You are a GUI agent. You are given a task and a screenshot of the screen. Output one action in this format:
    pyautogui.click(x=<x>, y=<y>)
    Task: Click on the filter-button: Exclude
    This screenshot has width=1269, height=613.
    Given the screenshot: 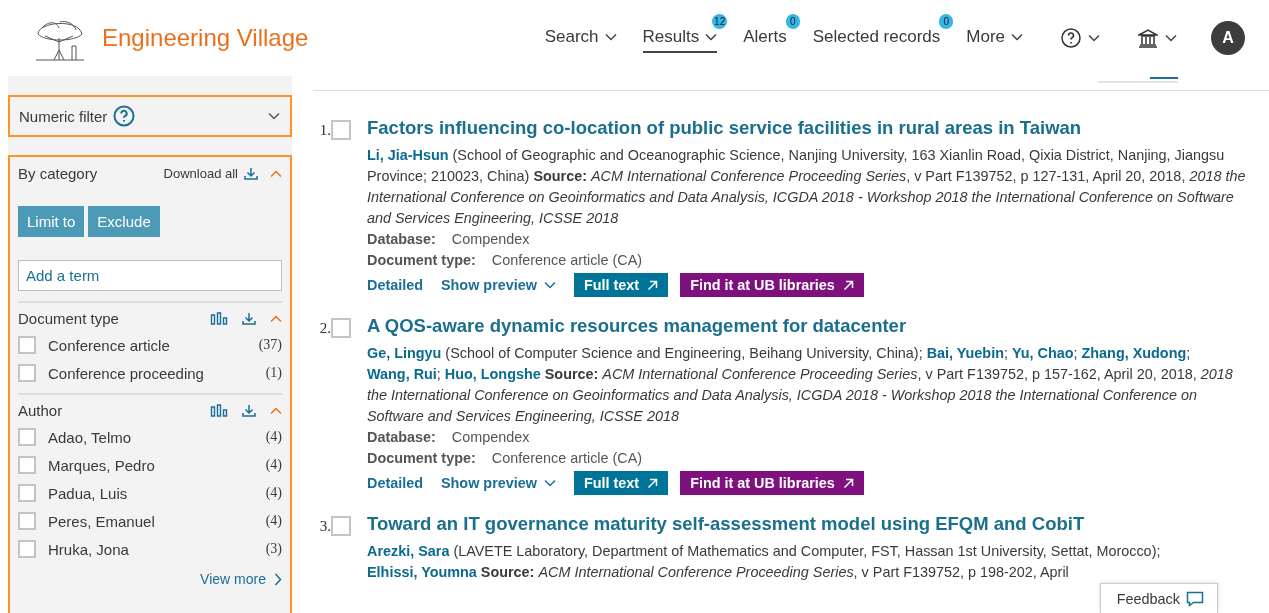 What is the action you would take?
    pyautogui.click(x=124, y=221)
    